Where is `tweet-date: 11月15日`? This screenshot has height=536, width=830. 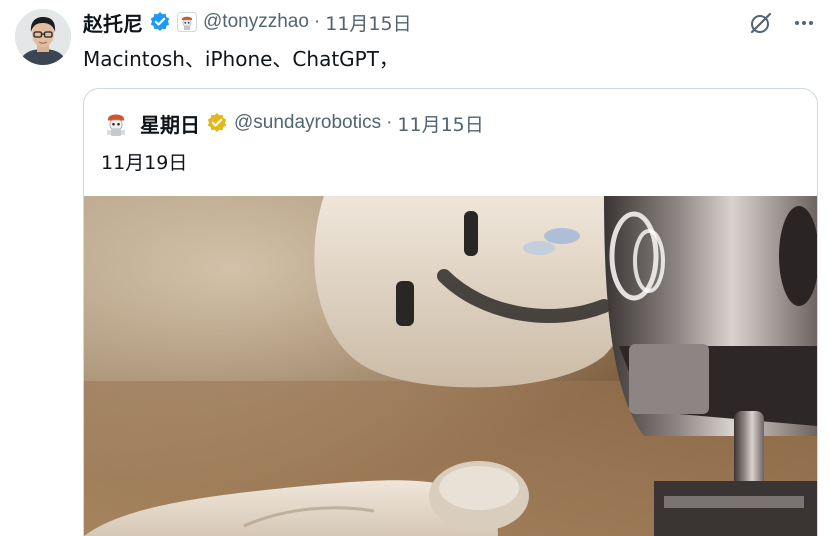
tweet-date: 11月15日 is located at coordinates (368, 22).